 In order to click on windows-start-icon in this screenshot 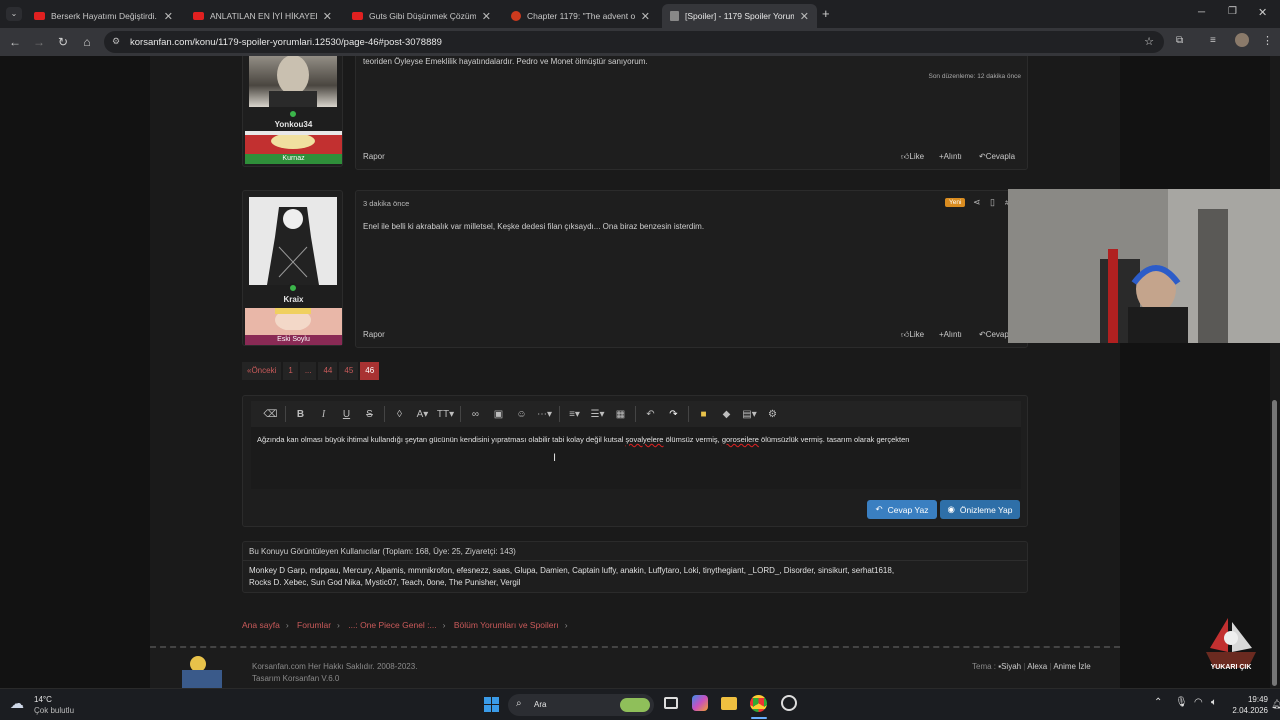, I will do `click(491, 704)`.